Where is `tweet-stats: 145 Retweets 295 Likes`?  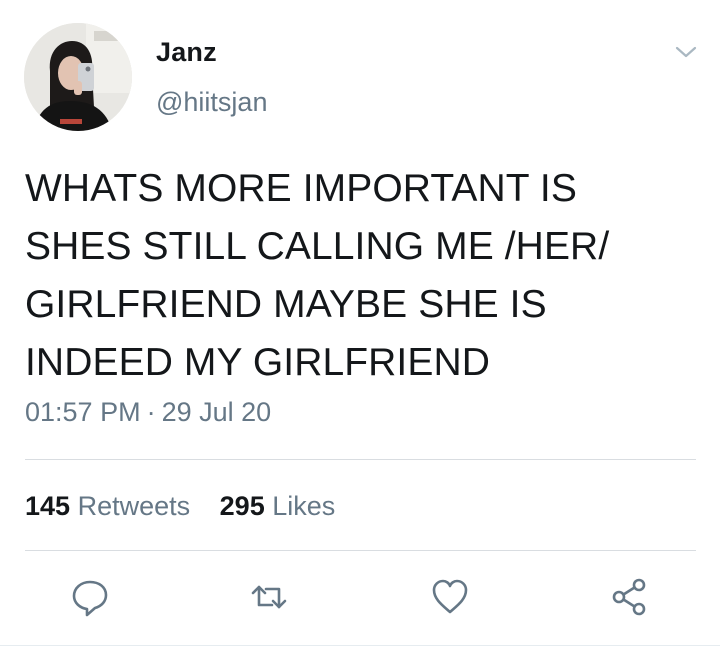 tweet-stats: 145 Retweets 295 Likes is located at coordinates (191, 506).